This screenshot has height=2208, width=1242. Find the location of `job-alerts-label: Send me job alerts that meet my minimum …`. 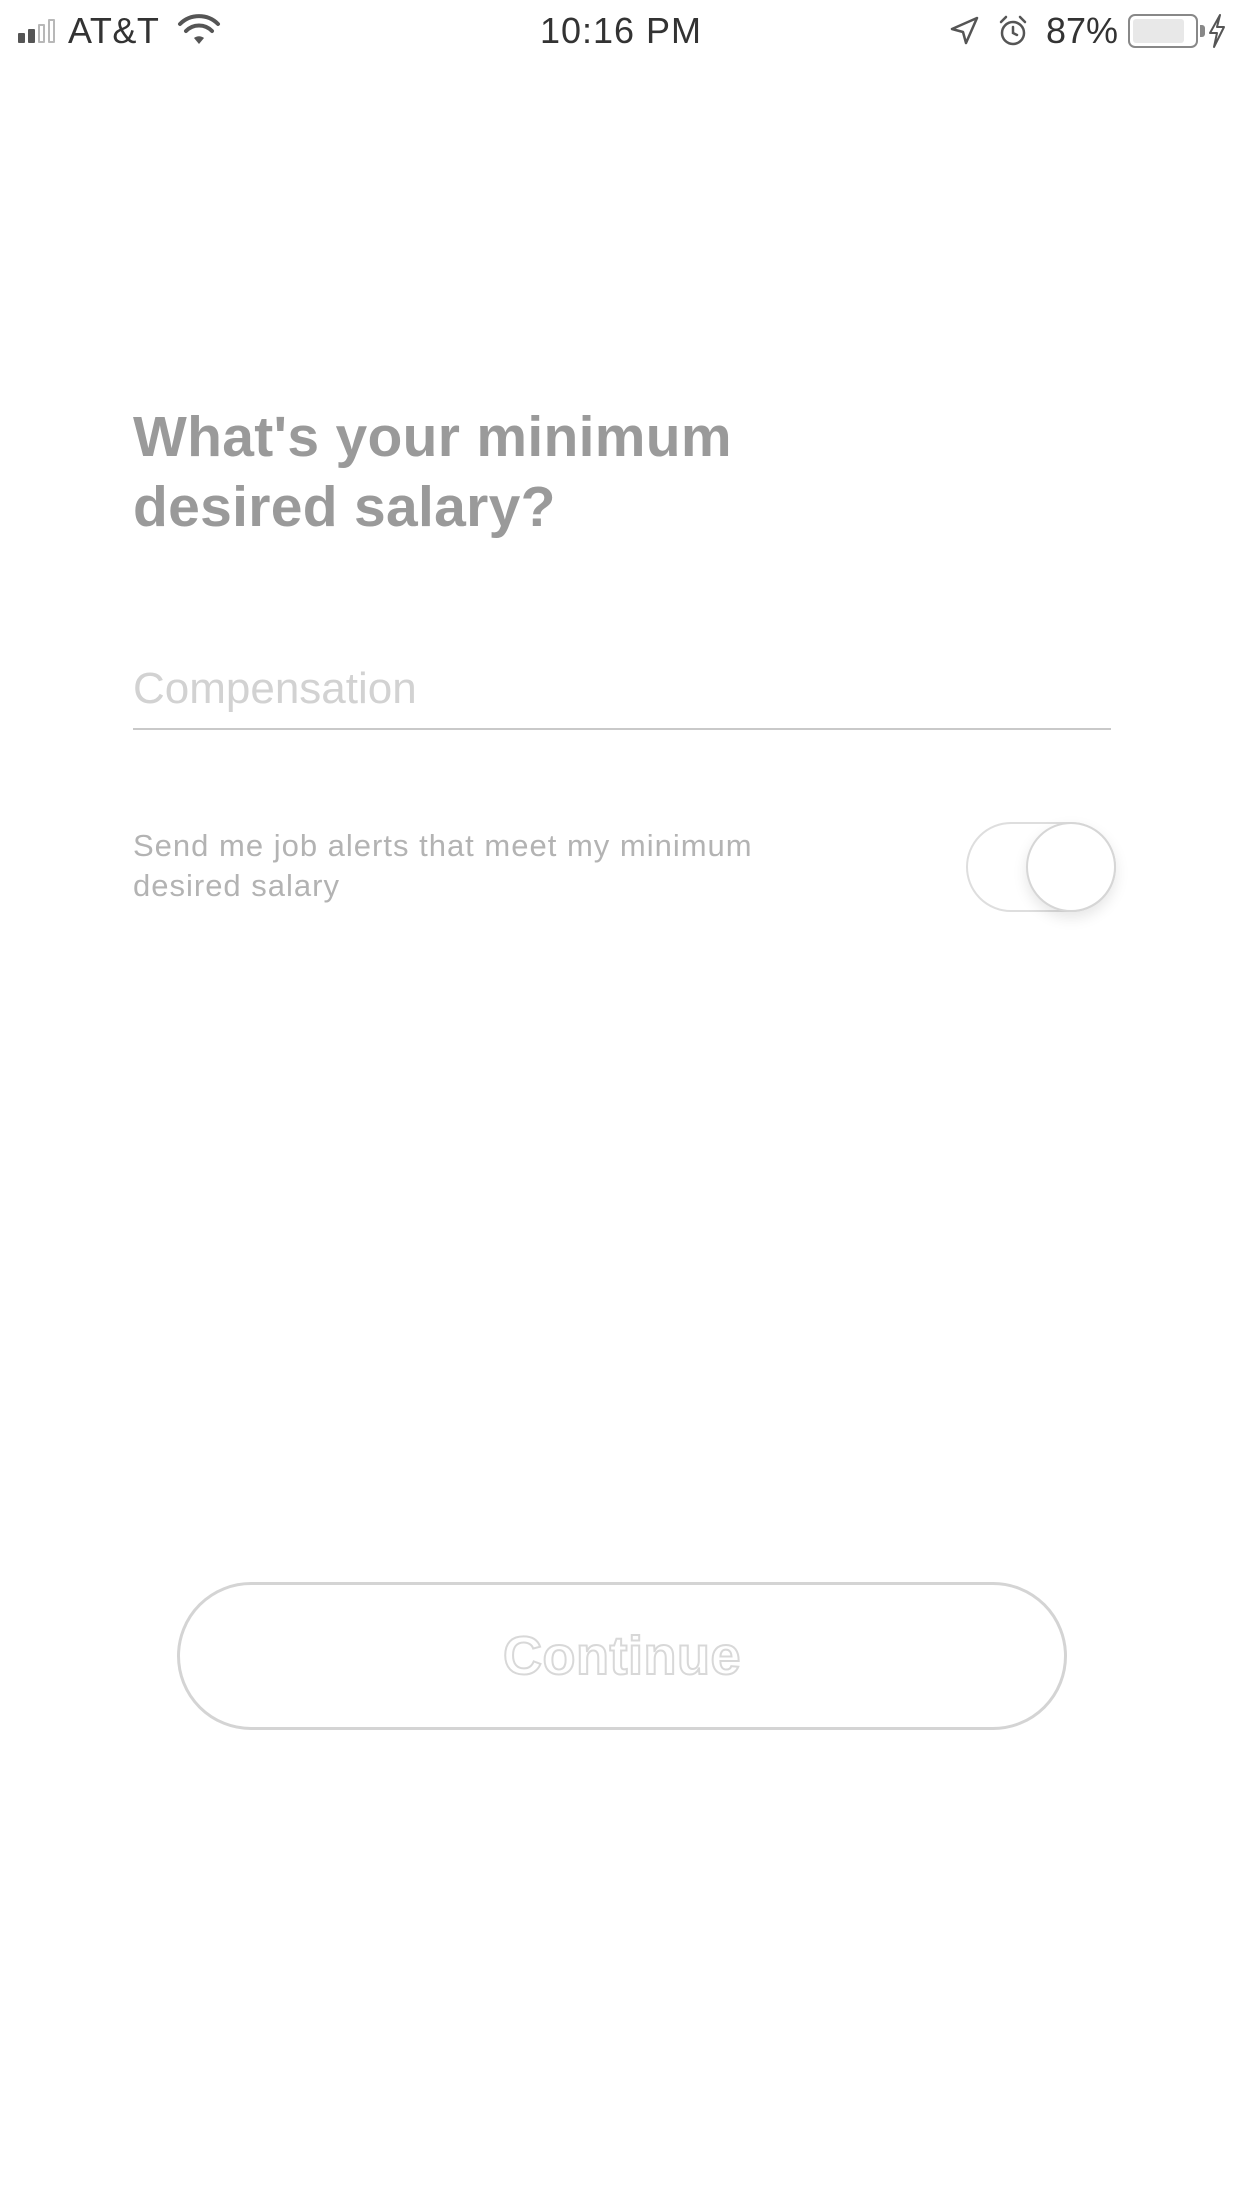

job-alerts-label: Send me job alerts that meet my minimum … is located at coordinates (443, 865).